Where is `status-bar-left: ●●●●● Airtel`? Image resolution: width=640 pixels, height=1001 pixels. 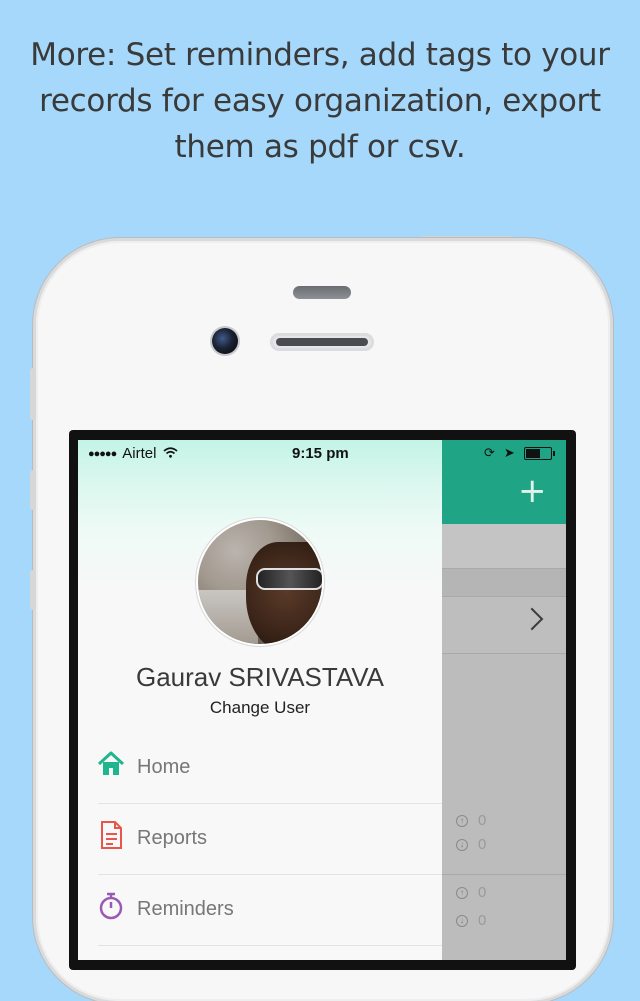
status-bar-left: ●●●●● Airtel is located at coordinates (133, 453).